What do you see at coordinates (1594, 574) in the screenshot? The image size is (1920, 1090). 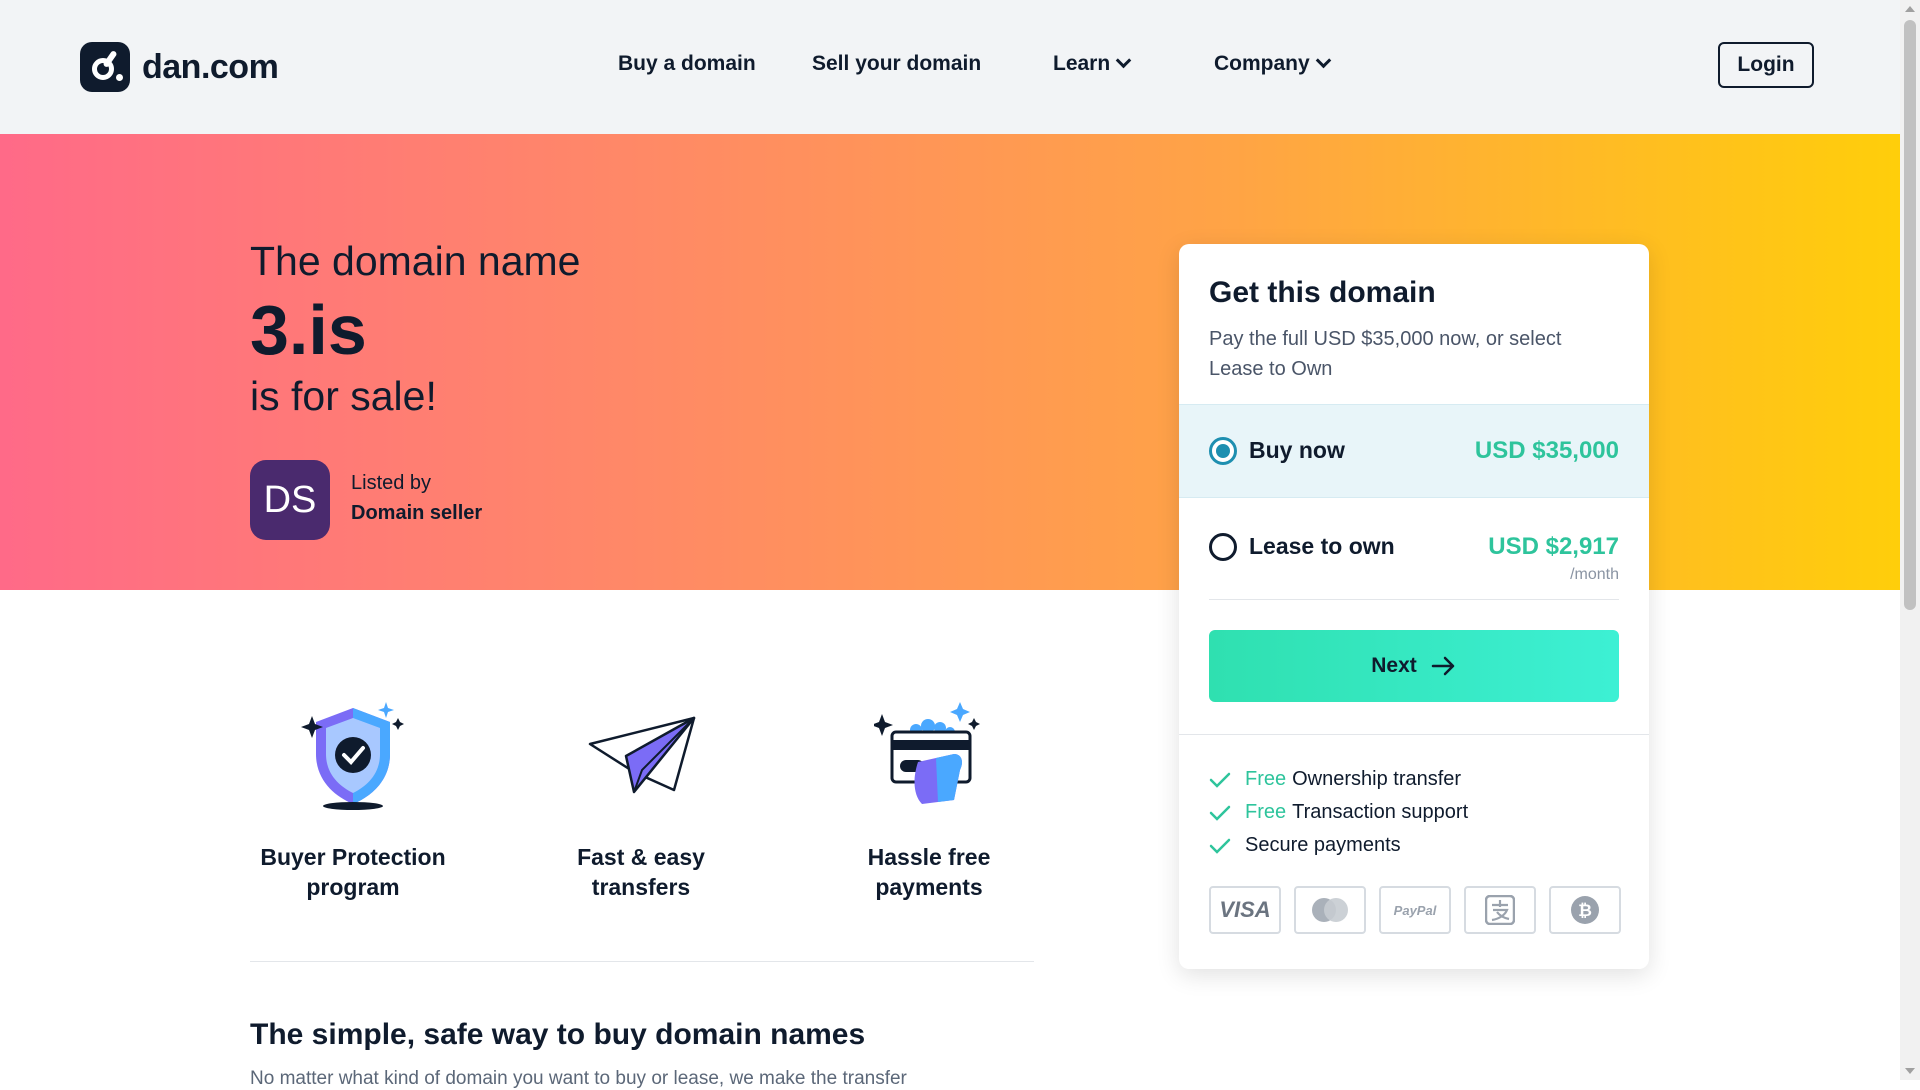 I see `lease-period: /month` at bounding box center [1594, 574].